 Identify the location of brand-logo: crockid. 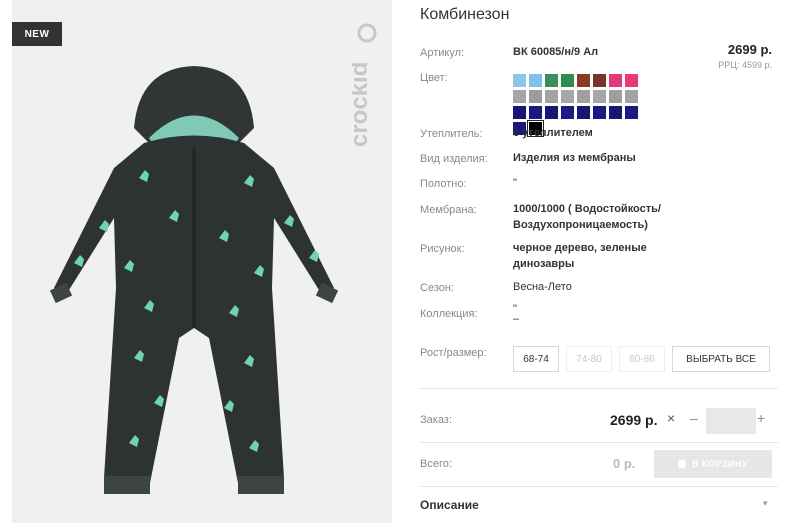
(364, 87).